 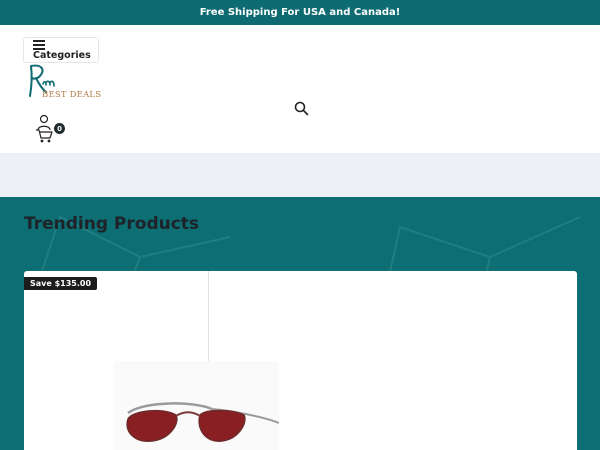 I want to click on section-title: Trending Products, so click(x=112, y=224).